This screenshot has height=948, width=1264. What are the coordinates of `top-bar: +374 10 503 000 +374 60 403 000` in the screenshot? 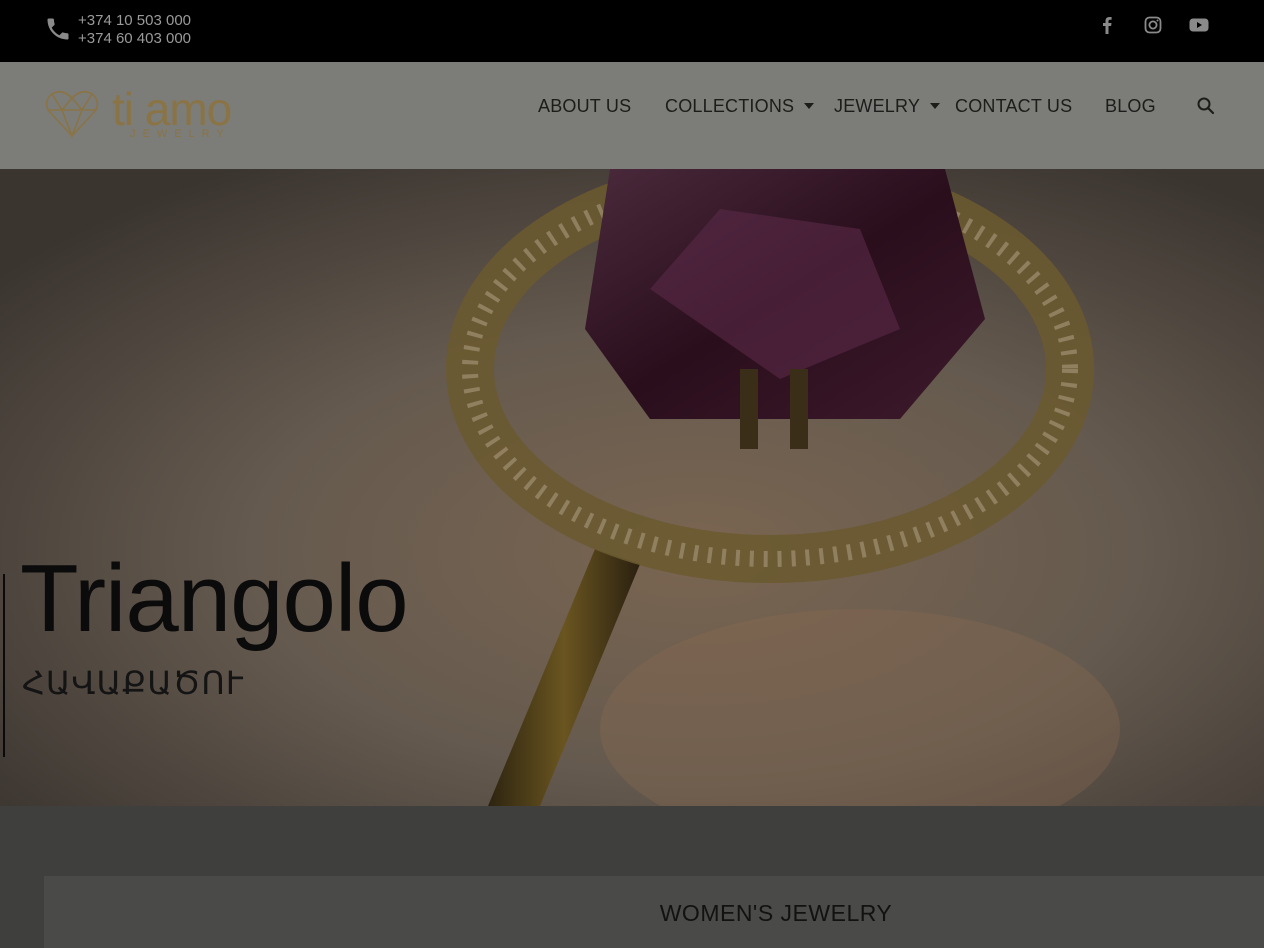 It's located at (632, 31).